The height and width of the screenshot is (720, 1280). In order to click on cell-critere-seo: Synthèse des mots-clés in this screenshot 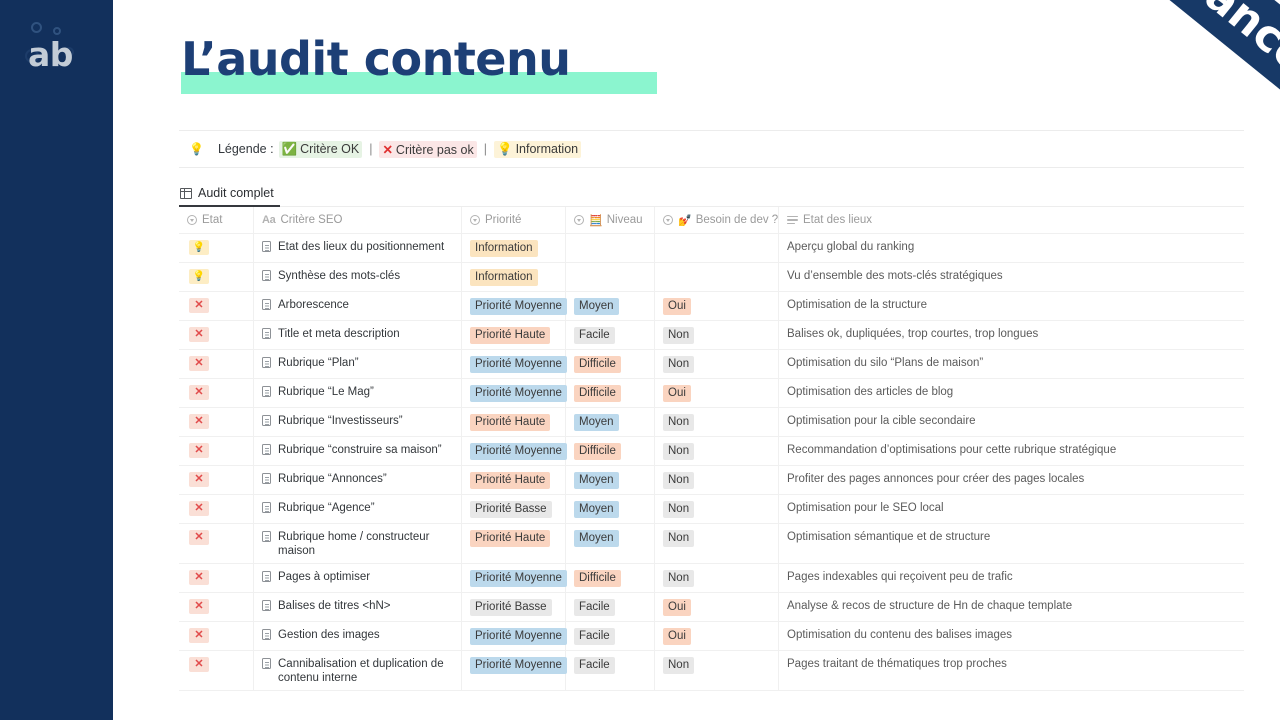, I will do `click(358, 277)`.